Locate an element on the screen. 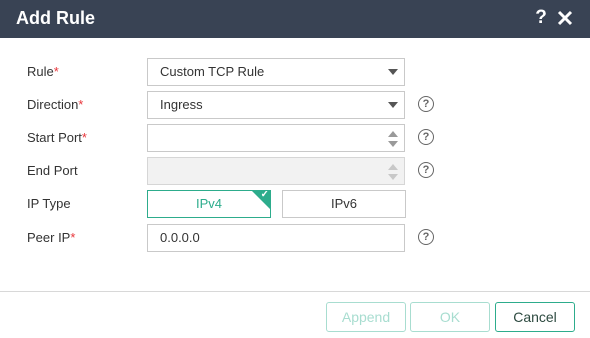  rule-label: Rule* is located at coordinates (43, 72).